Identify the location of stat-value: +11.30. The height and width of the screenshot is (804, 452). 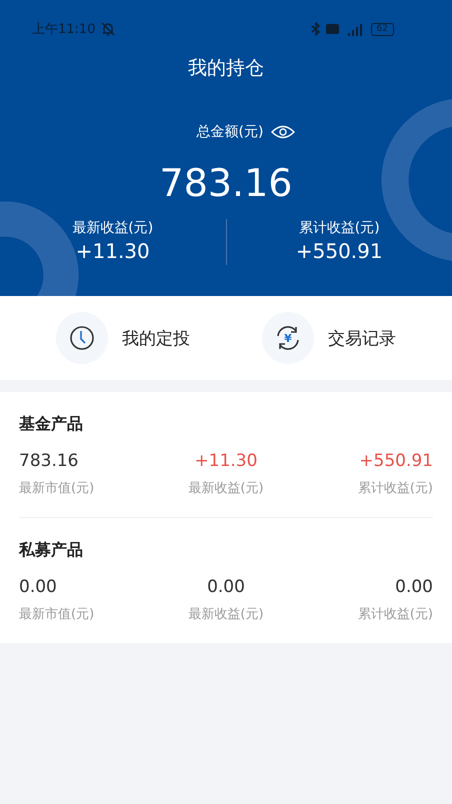
(113, 251).